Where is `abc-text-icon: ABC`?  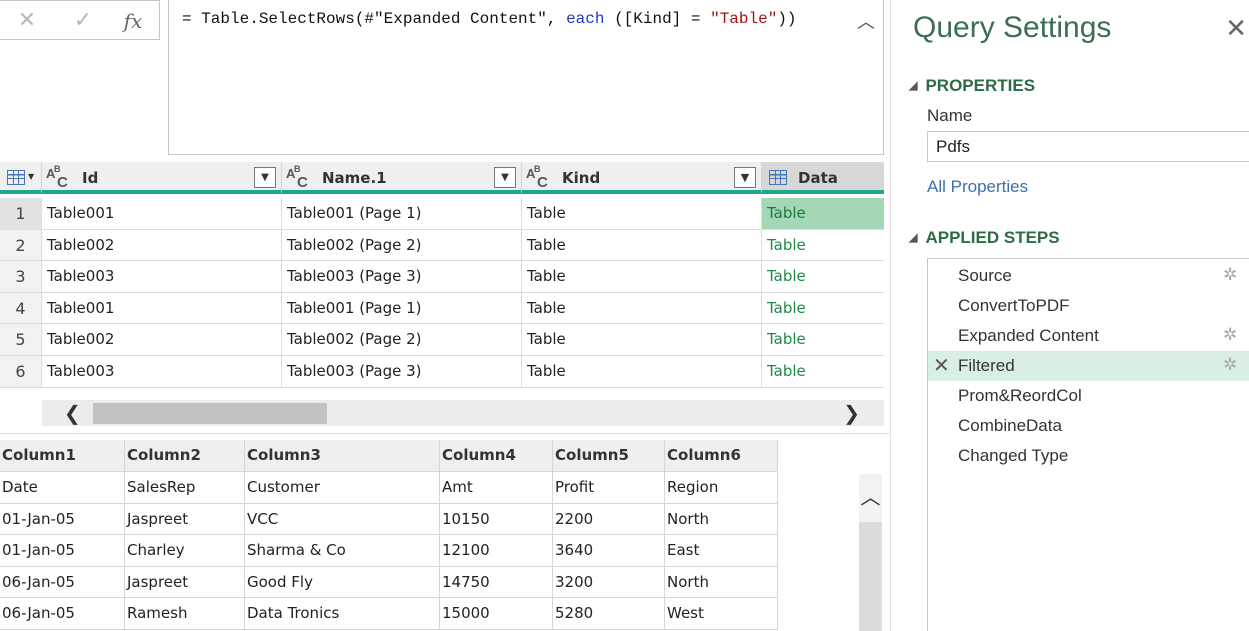 abc-text-icon: ABC is located at coordinates (537, 177).